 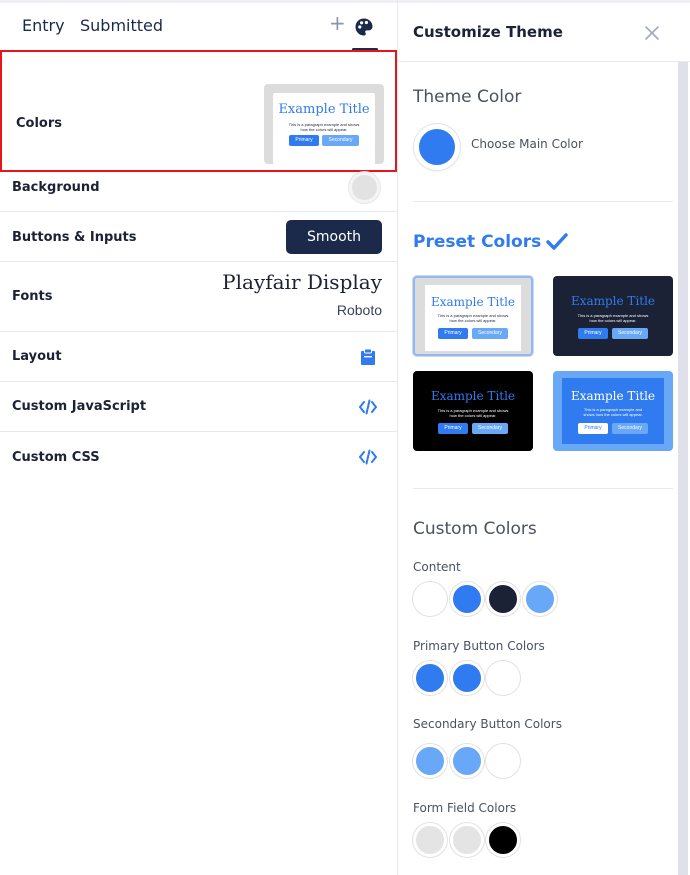 I want to click on scrollbar, so click(x=683, y=468).